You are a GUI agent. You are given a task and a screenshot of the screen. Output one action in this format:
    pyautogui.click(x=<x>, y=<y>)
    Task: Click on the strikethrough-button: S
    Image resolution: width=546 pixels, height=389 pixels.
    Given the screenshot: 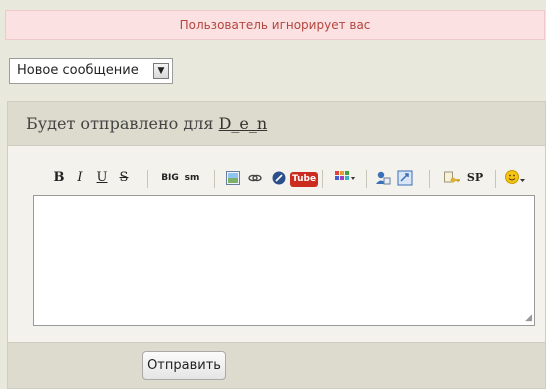 What is the action you would take?
    pyautogui.click(x=124, y=178)
    